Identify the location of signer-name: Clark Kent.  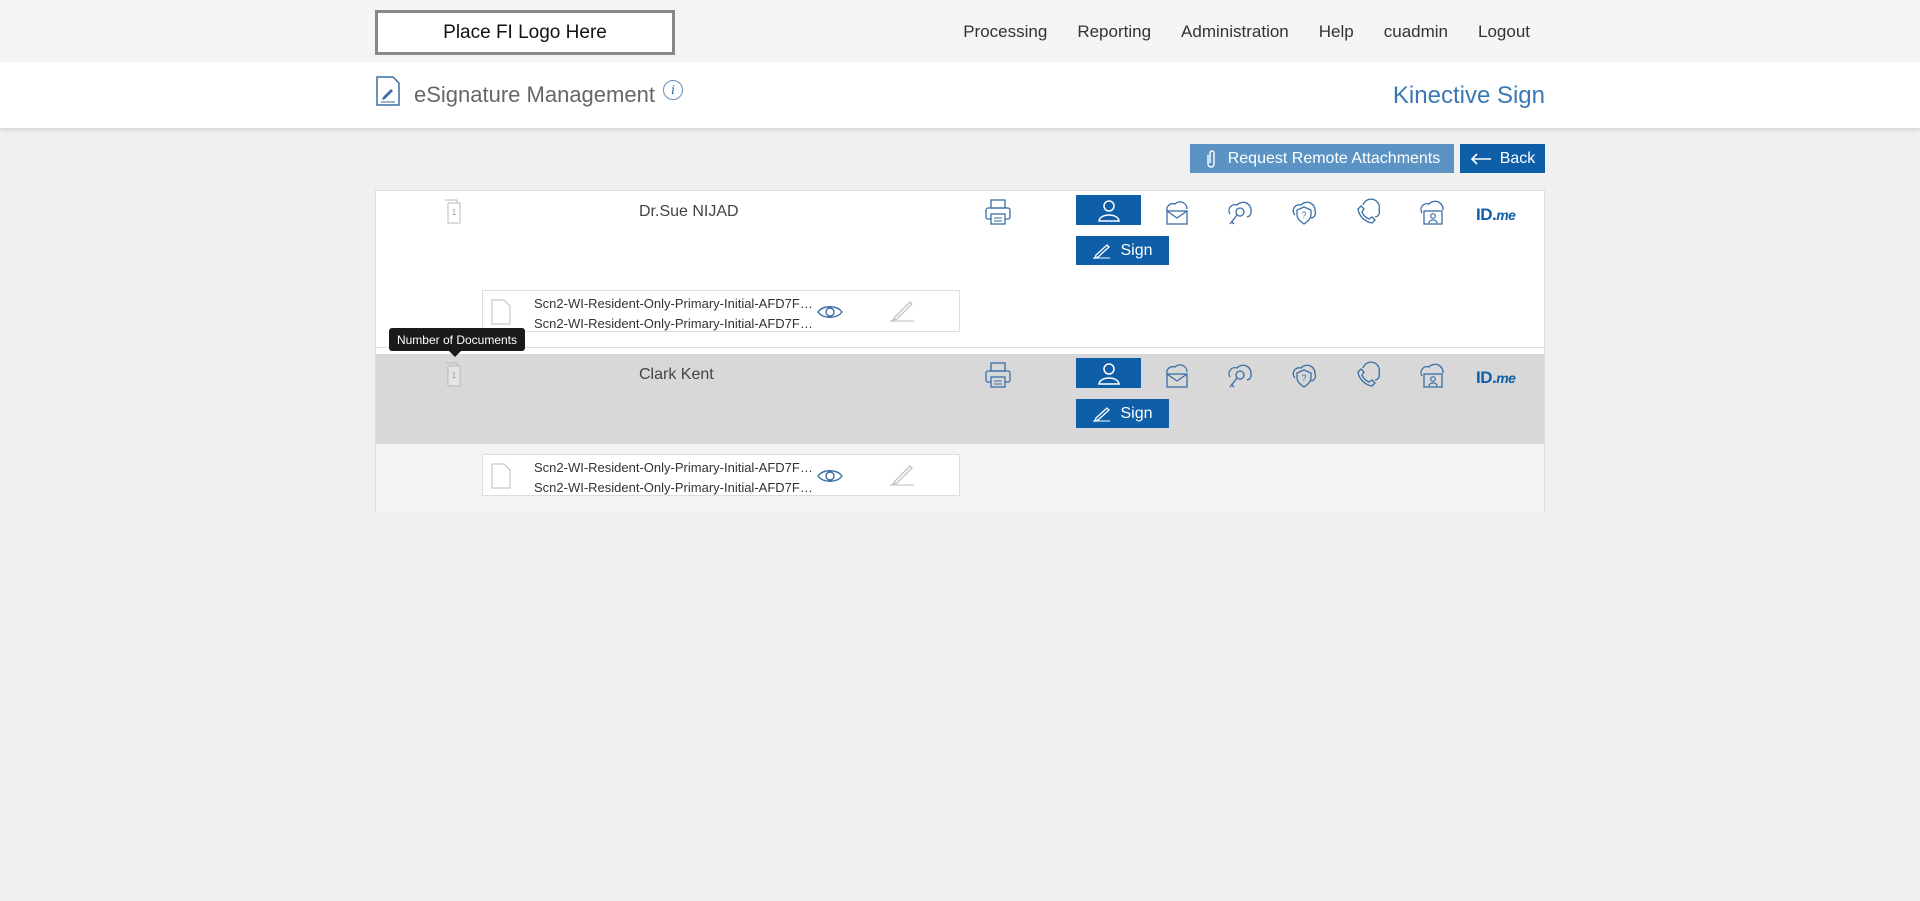
(676, 374).